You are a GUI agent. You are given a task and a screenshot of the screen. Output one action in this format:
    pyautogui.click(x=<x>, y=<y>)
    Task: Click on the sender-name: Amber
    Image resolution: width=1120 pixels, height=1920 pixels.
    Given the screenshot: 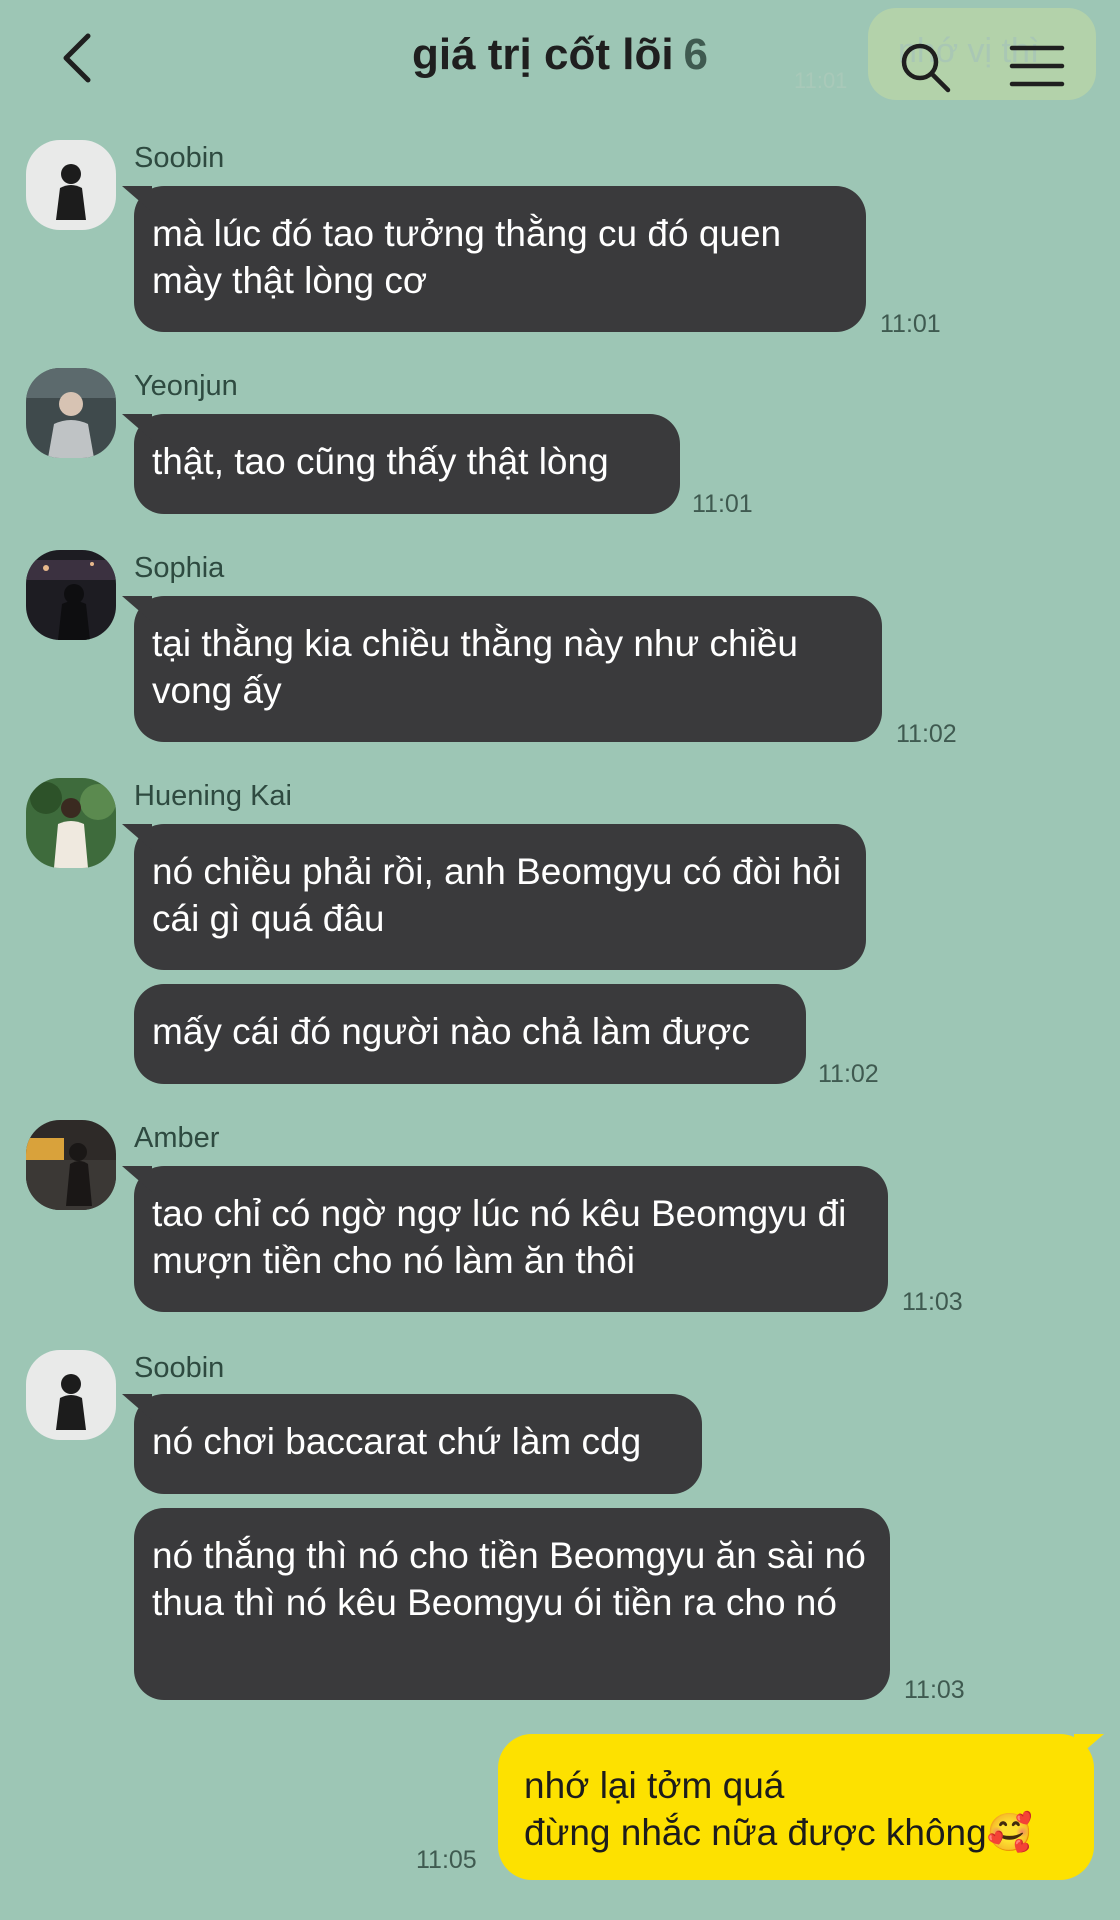 What is the action you would take?
    pyautogui.click(x=177, y=1138)
    